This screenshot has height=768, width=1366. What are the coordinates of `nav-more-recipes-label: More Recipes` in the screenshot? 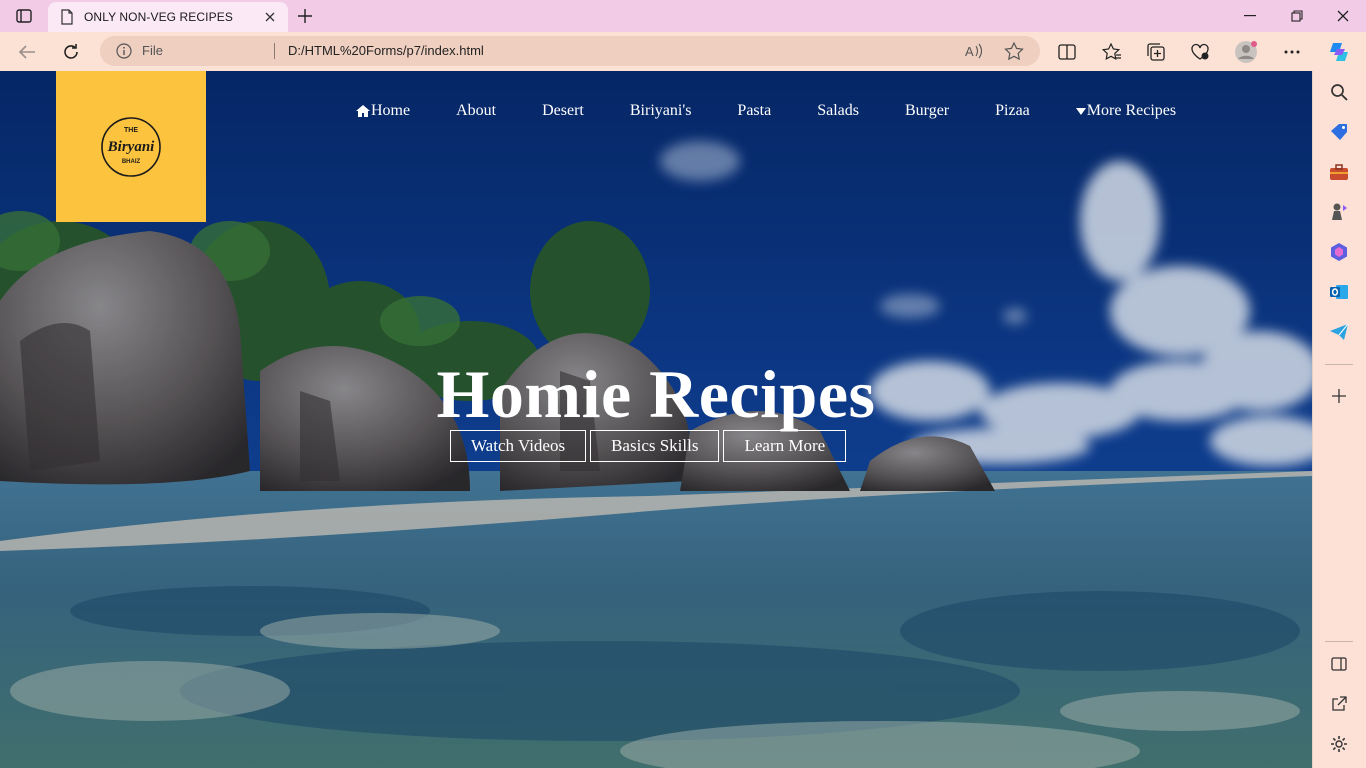 It's located at (1131, 110).